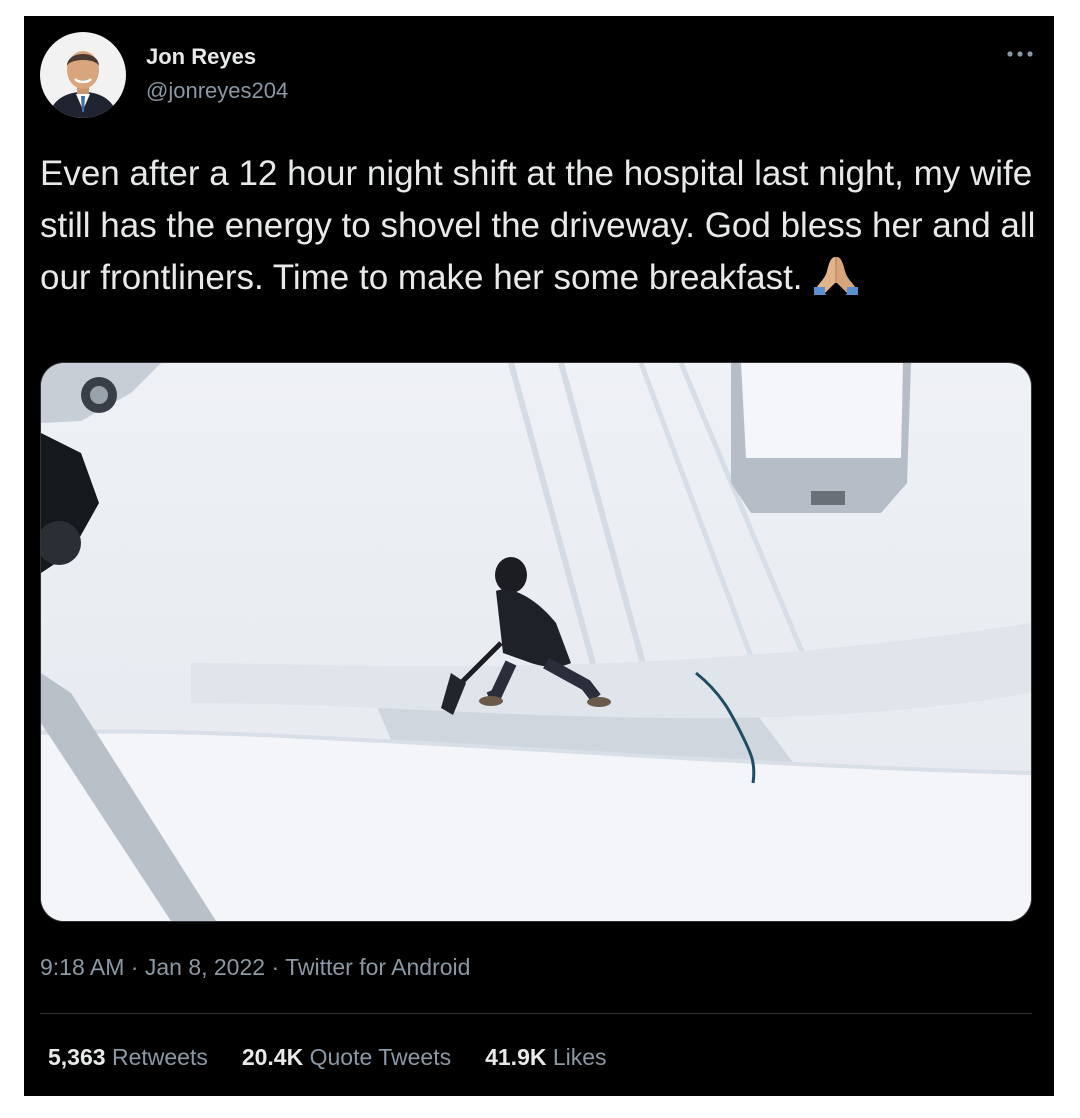 This screenshot has width=1080, height=1118. I want to click on author-name: Jon Reyes, so click(201, 57).